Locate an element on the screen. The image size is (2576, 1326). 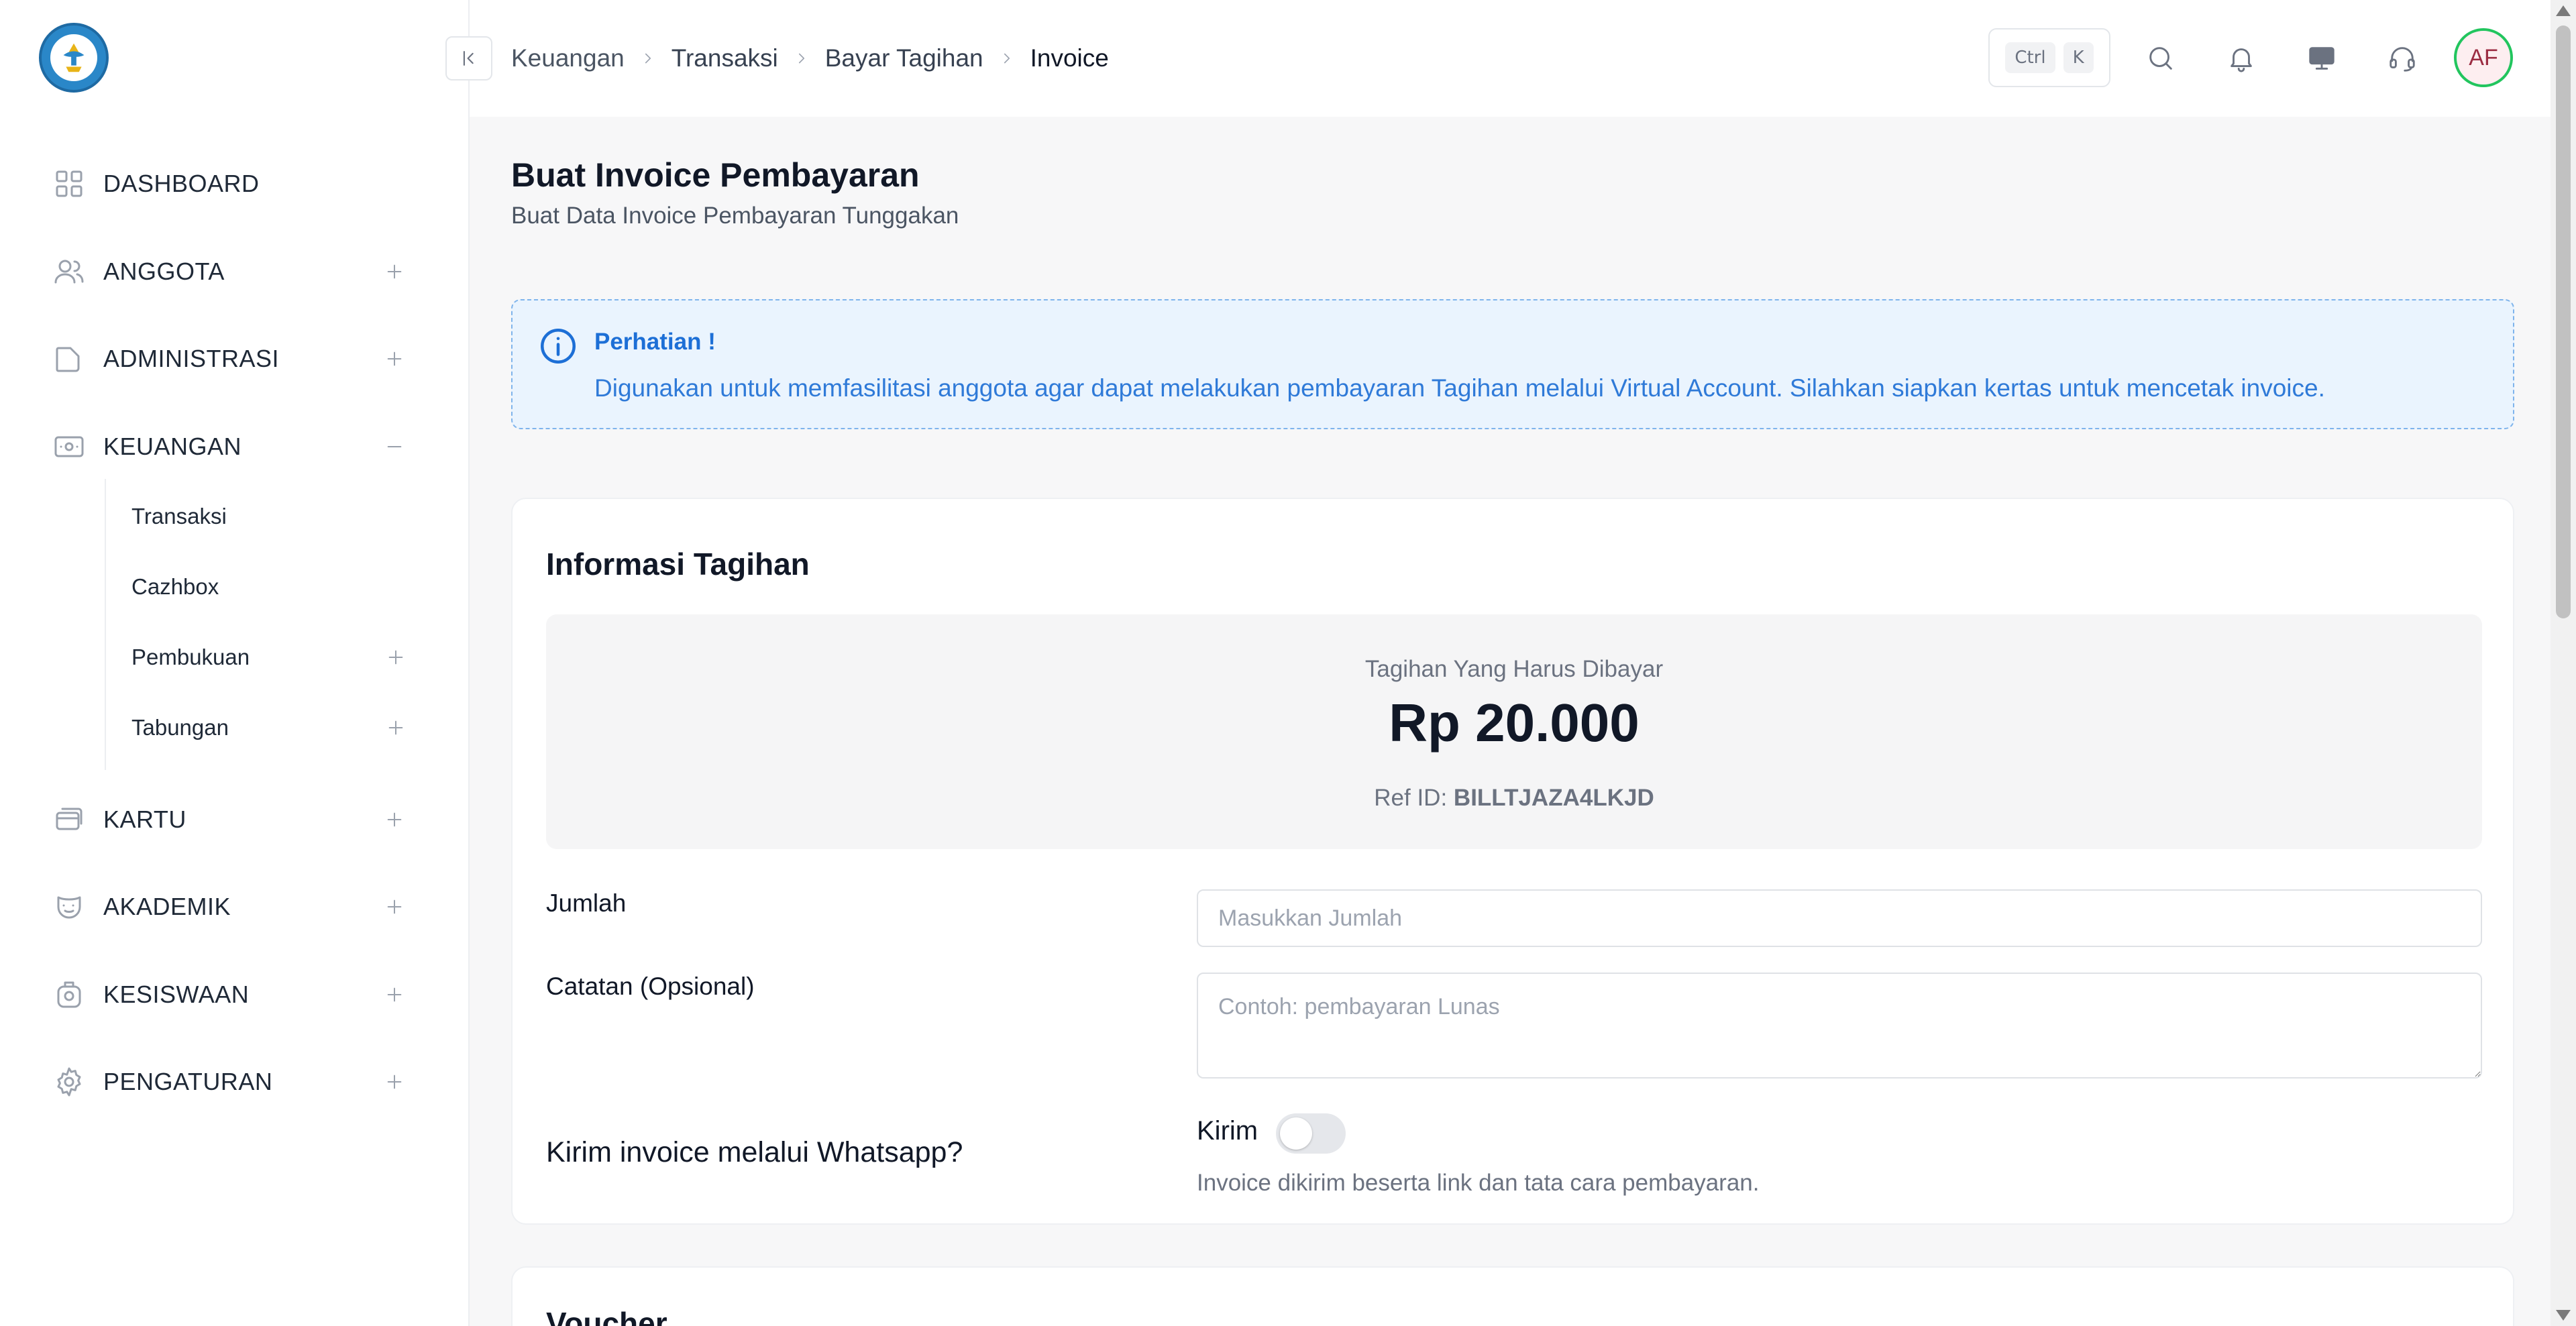
sidebar-item-keuangan: KEUANGAN is located at coordinates (230, 447).